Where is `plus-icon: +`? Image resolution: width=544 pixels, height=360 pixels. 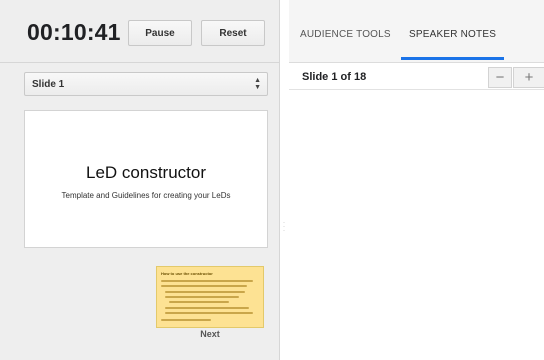 plus-icon: + is located at coordinates (529, 77).